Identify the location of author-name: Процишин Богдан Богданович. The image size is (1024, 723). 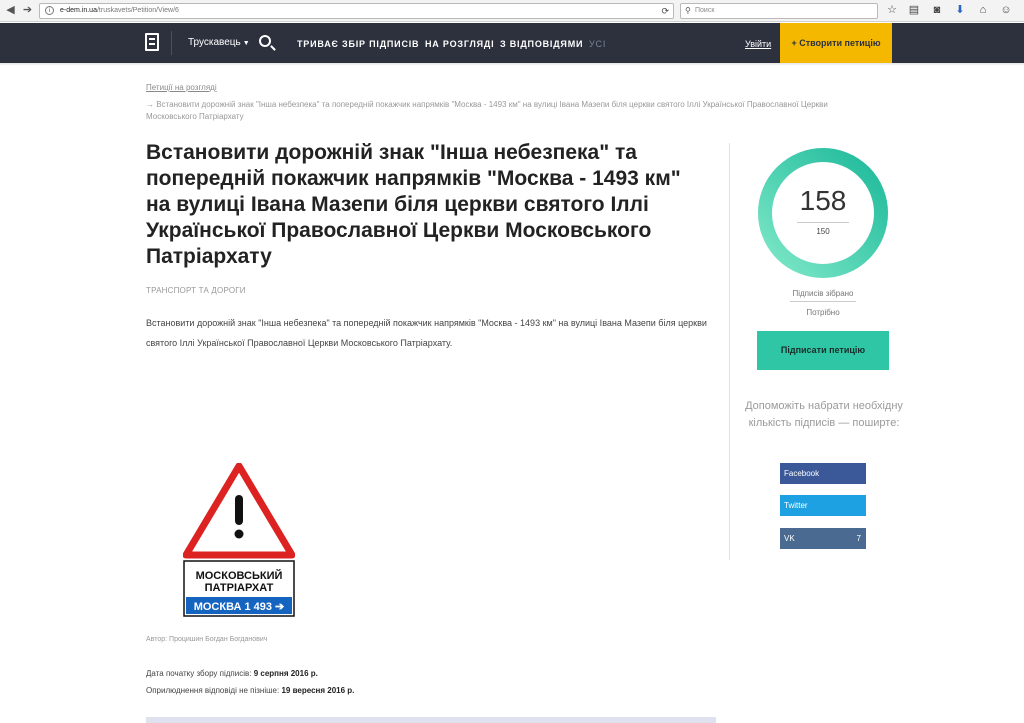
(218, 639).